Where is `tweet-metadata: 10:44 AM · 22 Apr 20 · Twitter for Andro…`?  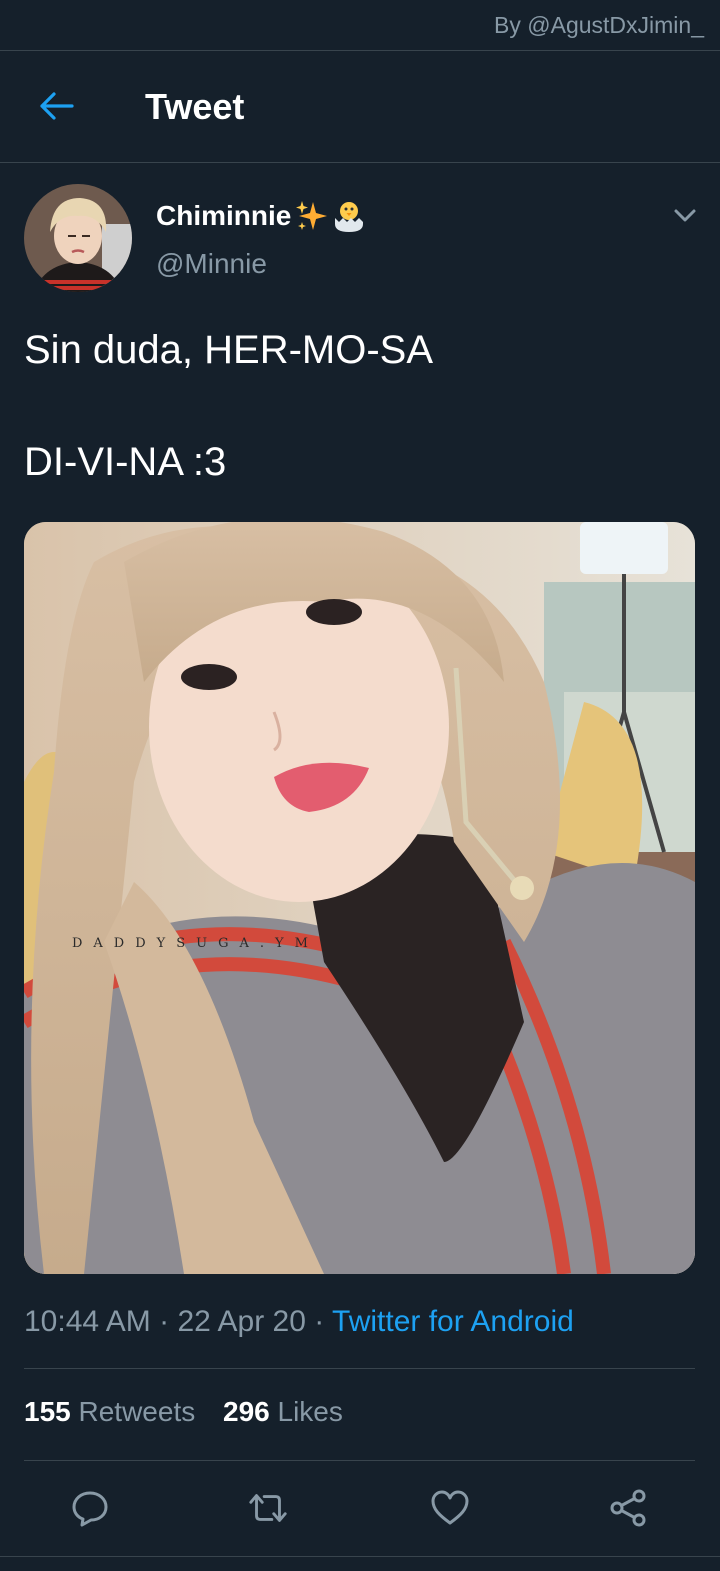 tweet-metadata: 10:44 AM · 22 Apr 20 · Twitter for Andro… is located at coordinates (299, 1322).